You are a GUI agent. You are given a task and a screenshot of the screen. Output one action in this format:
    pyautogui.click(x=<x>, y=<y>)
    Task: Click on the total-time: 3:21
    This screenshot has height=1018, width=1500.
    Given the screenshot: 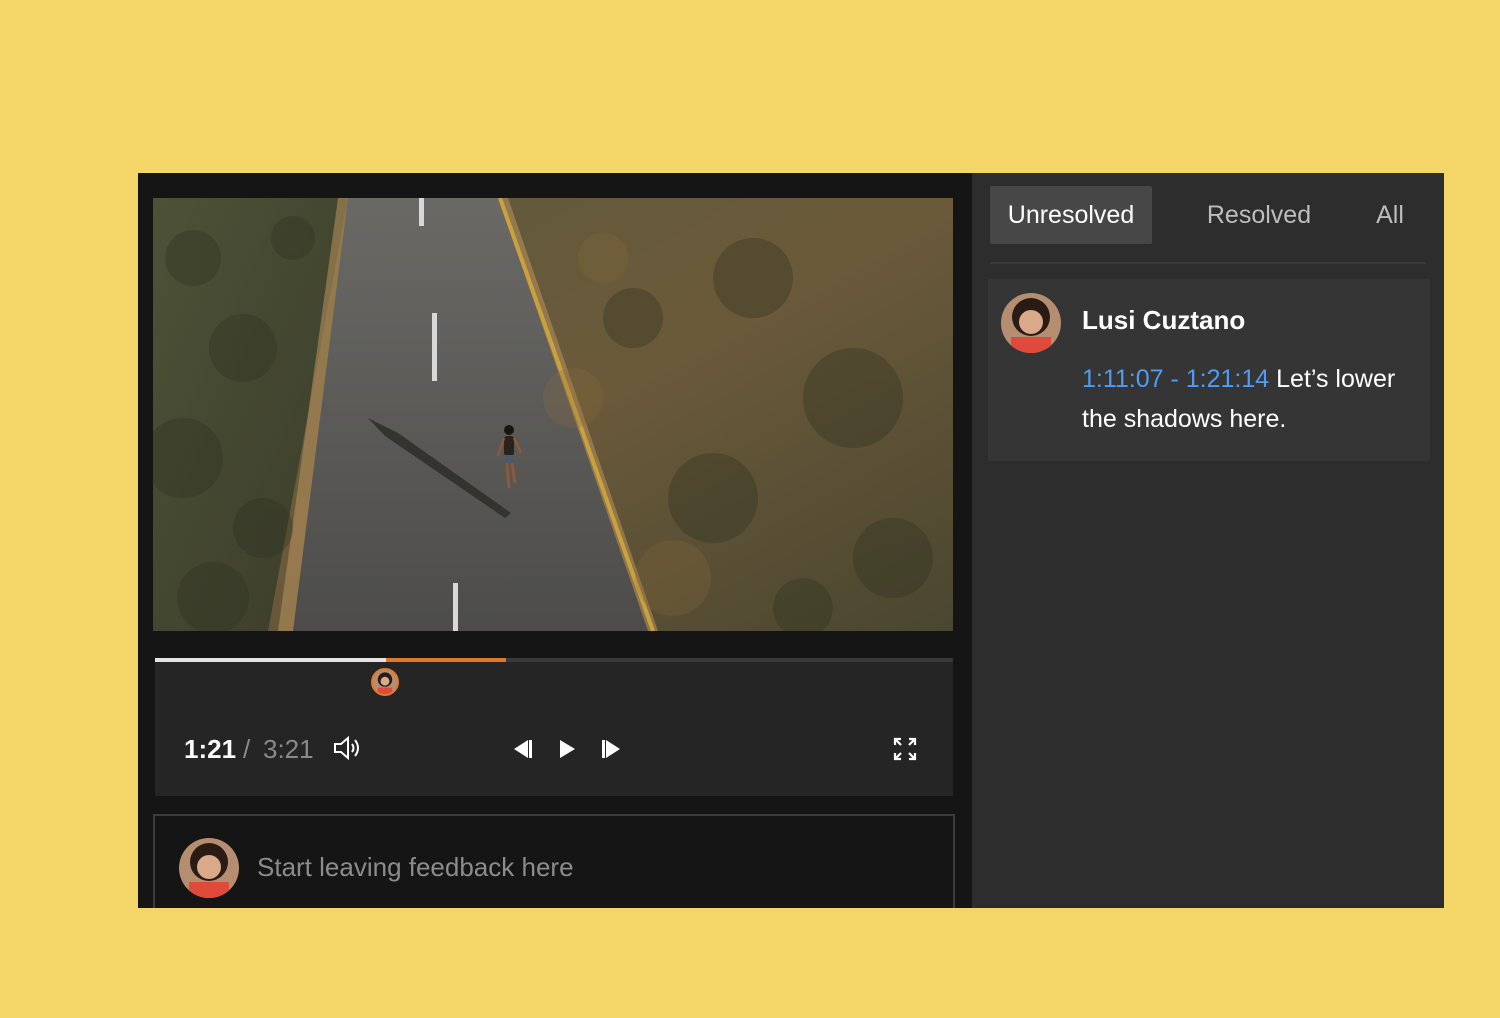 What is the action you would take?
    pyautogui.click(x=288, y=749)
    